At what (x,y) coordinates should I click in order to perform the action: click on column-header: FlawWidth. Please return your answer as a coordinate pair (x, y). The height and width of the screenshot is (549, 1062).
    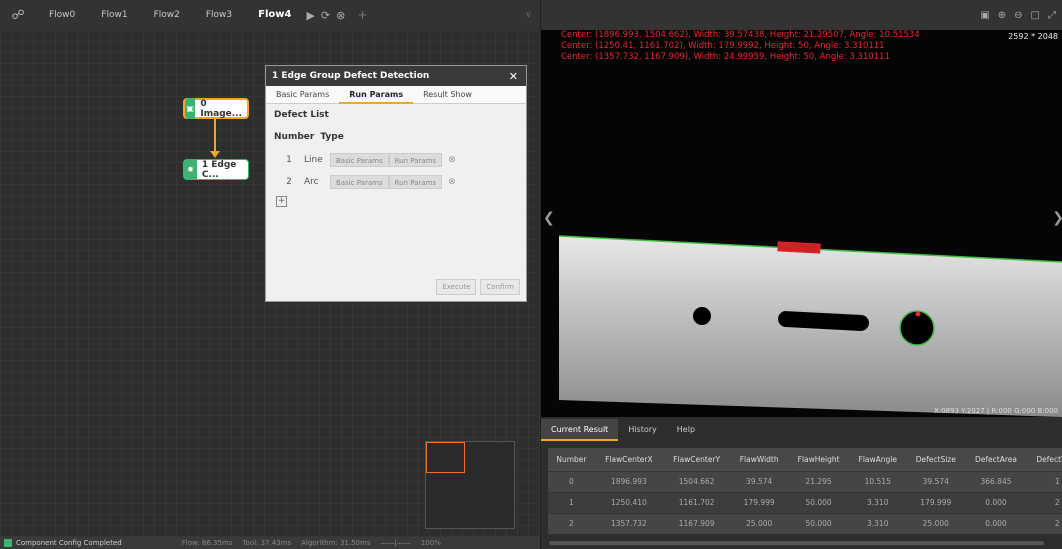
    Looking at the image, I should click on (759, 459).